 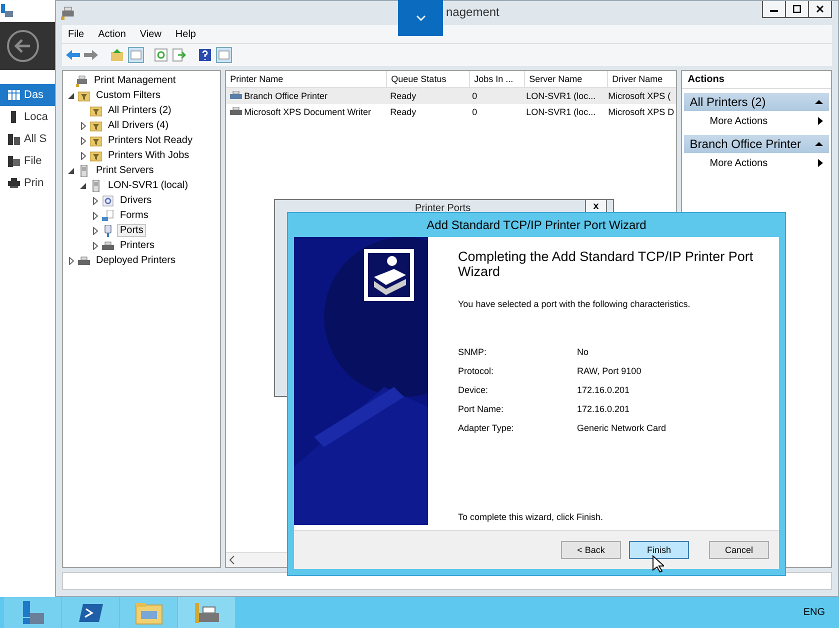 What do you see at coordinates (486, 428) in the screenshot?
I see `field-label: Adapter Type:` at bounding box center [486, 428].